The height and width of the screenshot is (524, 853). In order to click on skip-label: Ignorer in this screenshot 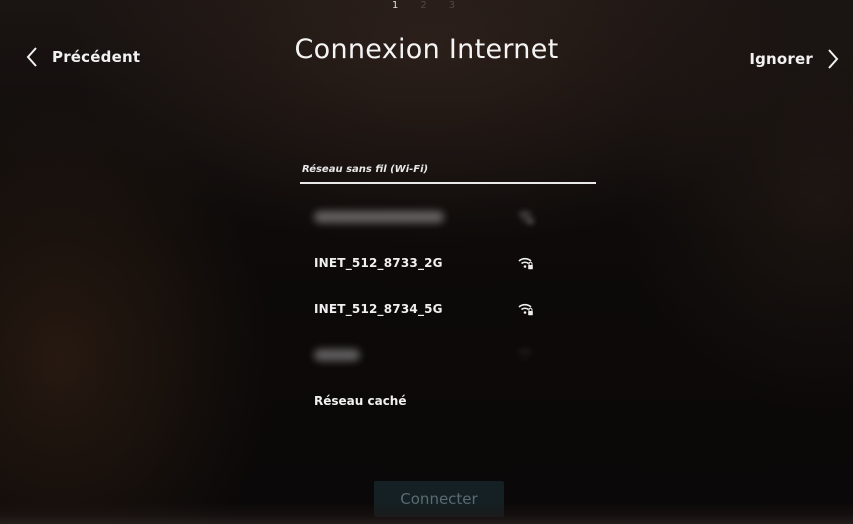, I will do `click(781, 59)`.